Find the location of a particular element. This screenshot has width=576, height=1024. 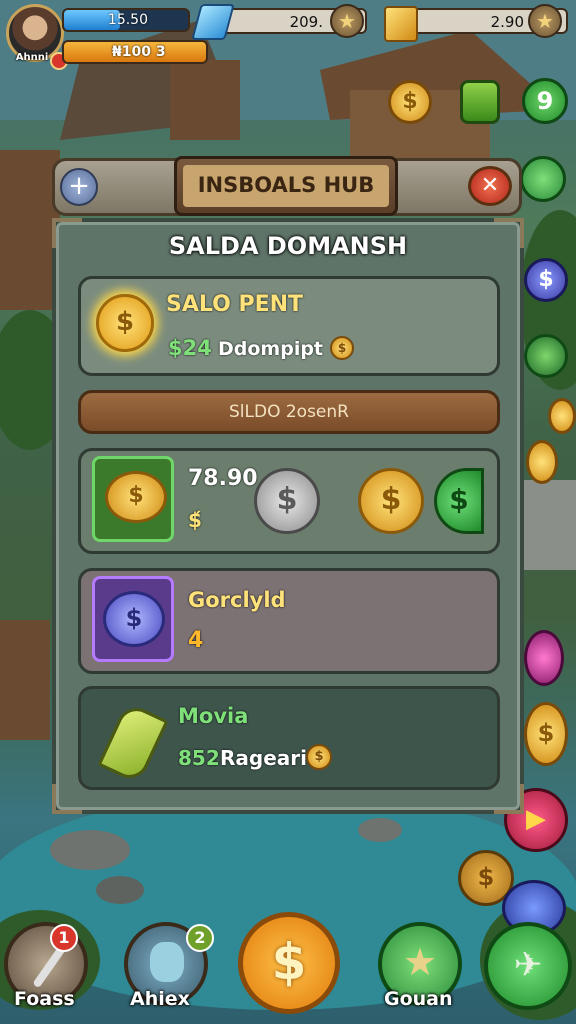

card4-value: 852 is located at coordinates (199, 758).